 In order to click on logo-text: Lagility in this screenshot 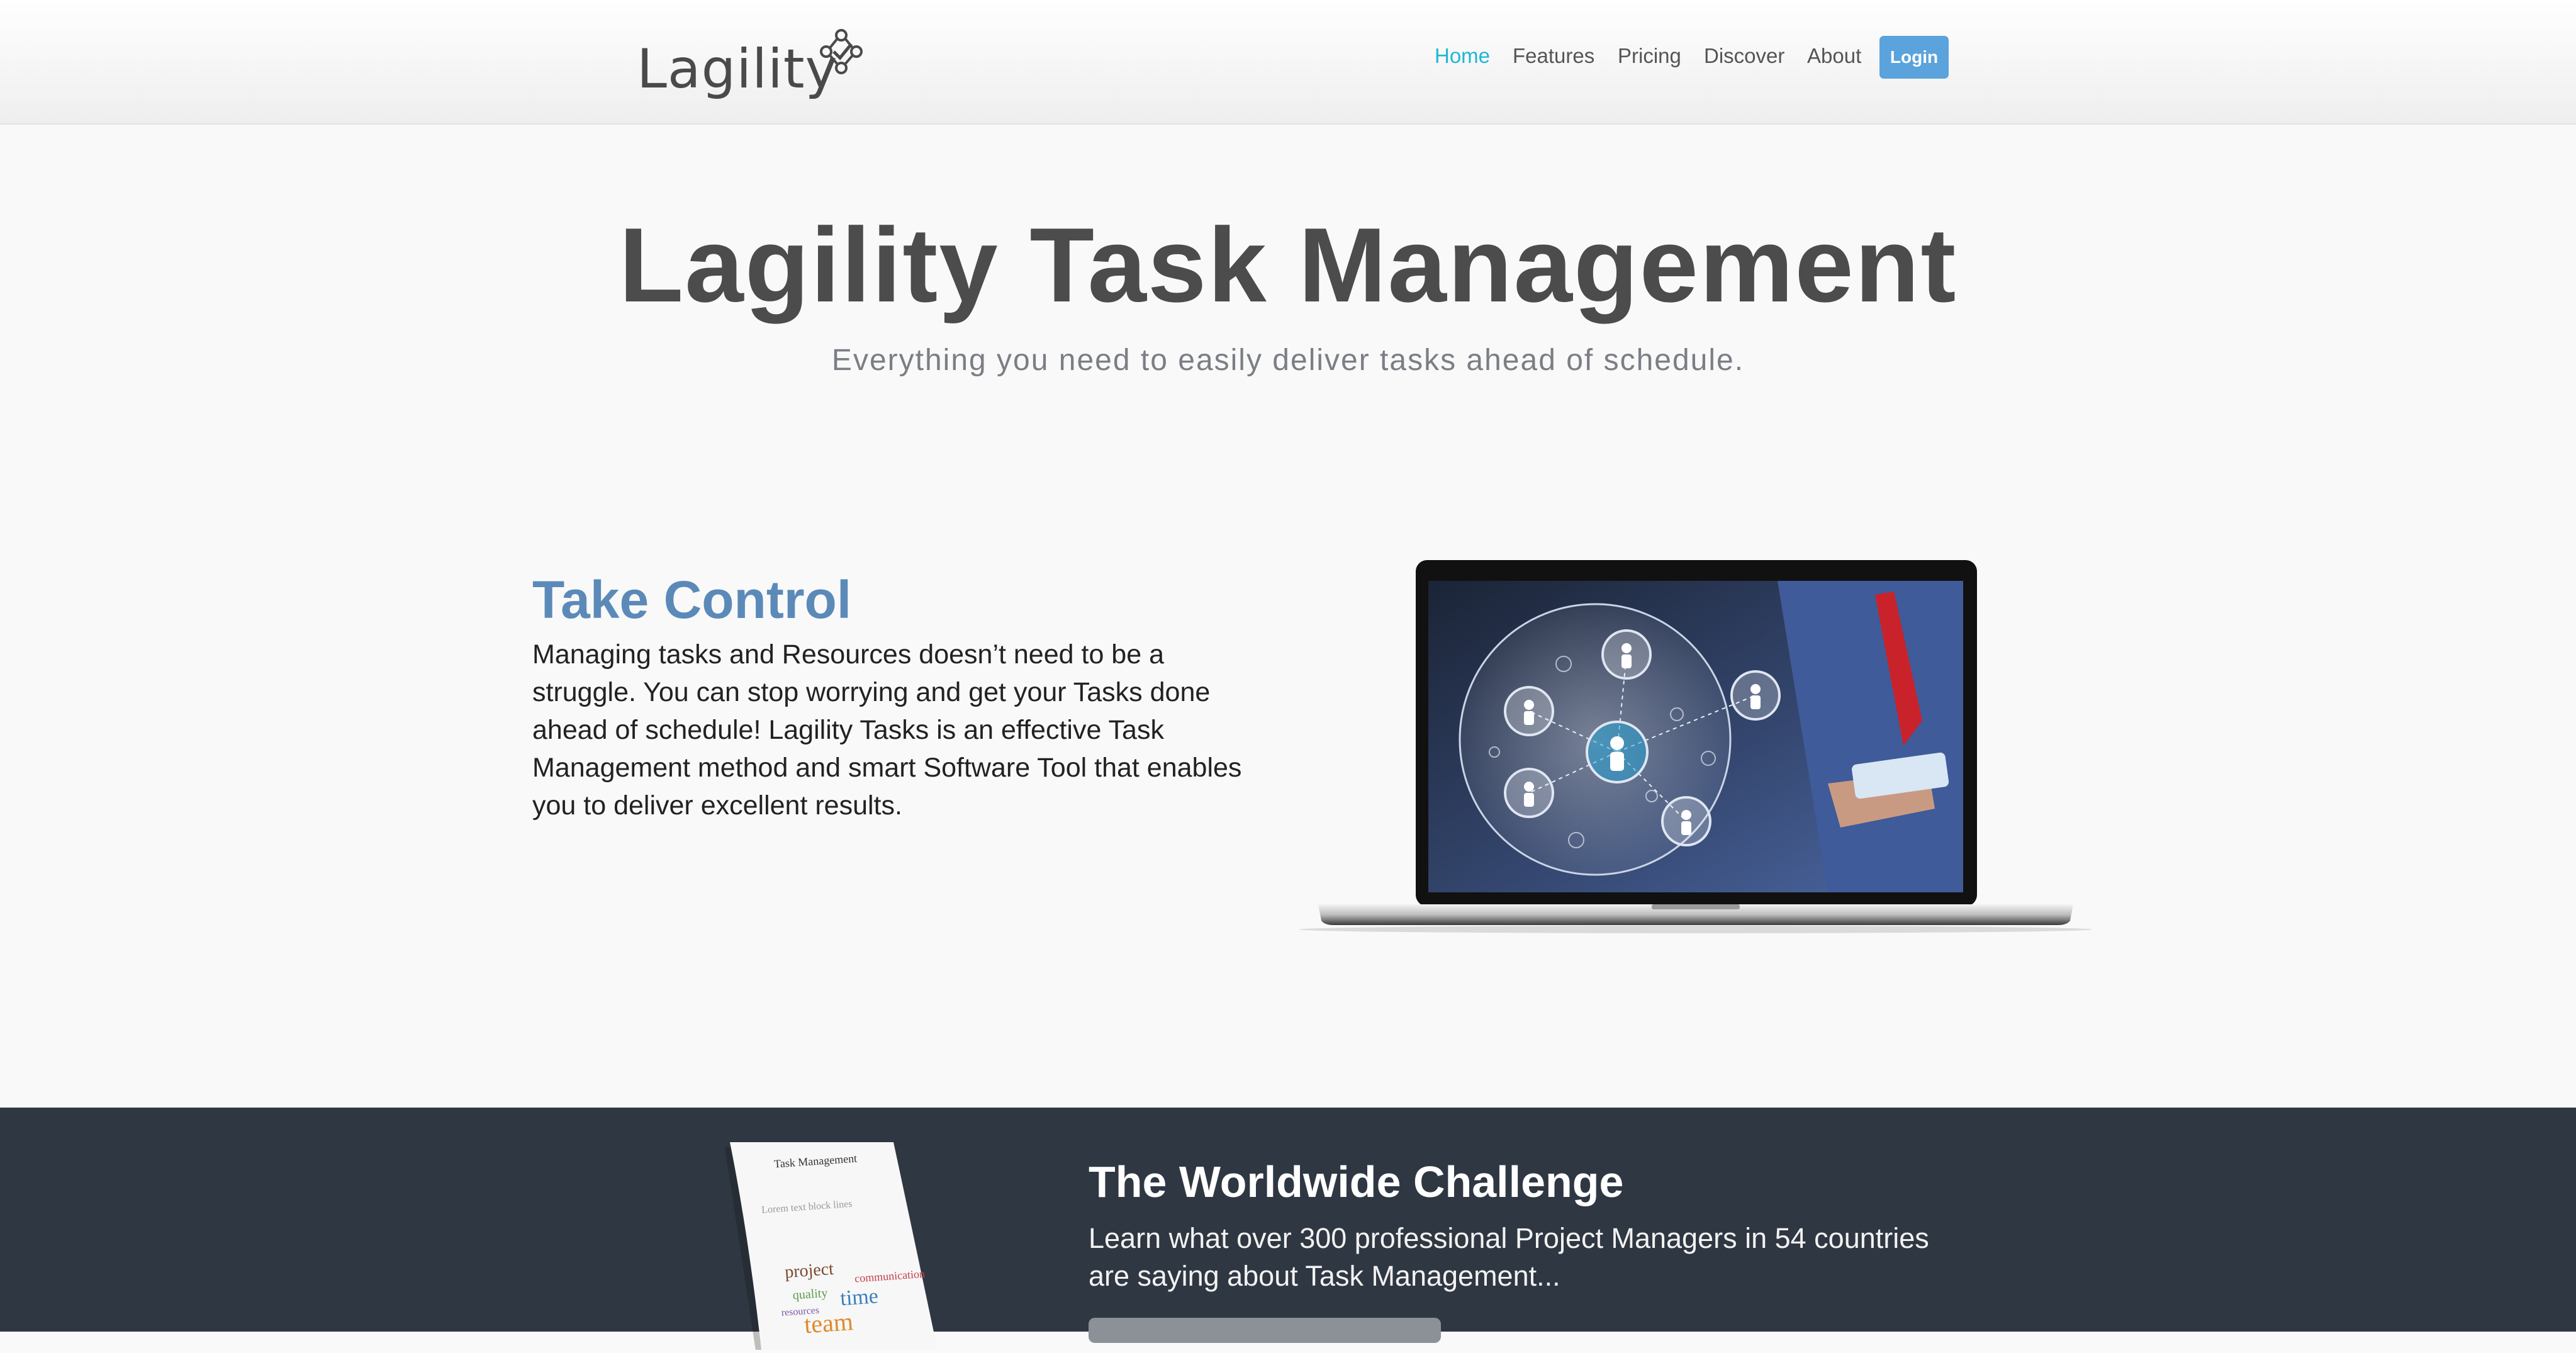, I will do `click(737, 69)`.